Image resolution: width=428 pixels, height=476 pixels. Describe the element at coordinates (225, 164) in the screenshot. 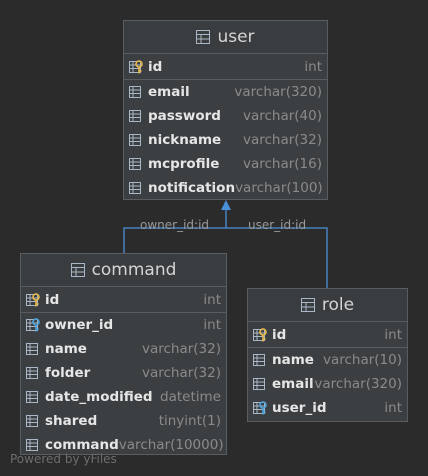

I see `field-row: mcprofile varchar(16)` at that location.